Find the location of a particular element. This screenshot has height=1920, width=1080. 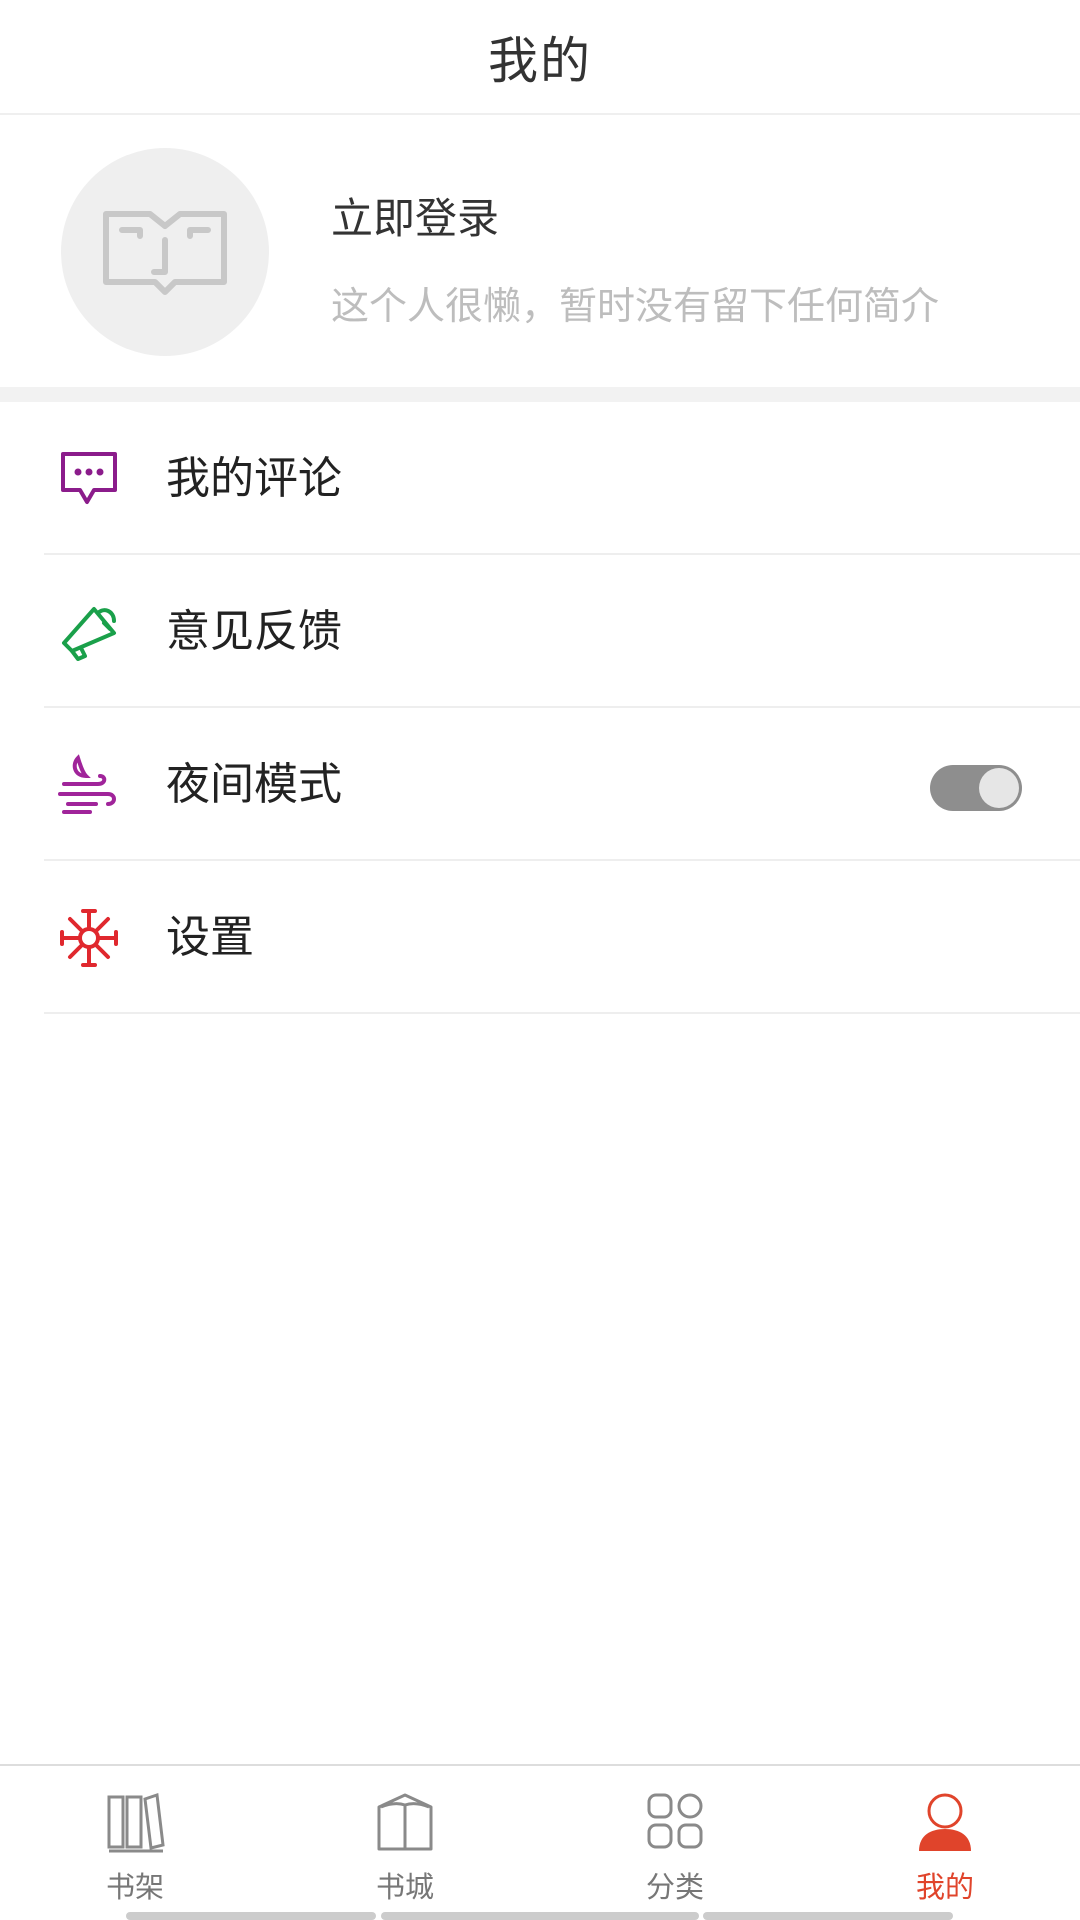

page-title: 我的 is located at coordinates (540, 60).